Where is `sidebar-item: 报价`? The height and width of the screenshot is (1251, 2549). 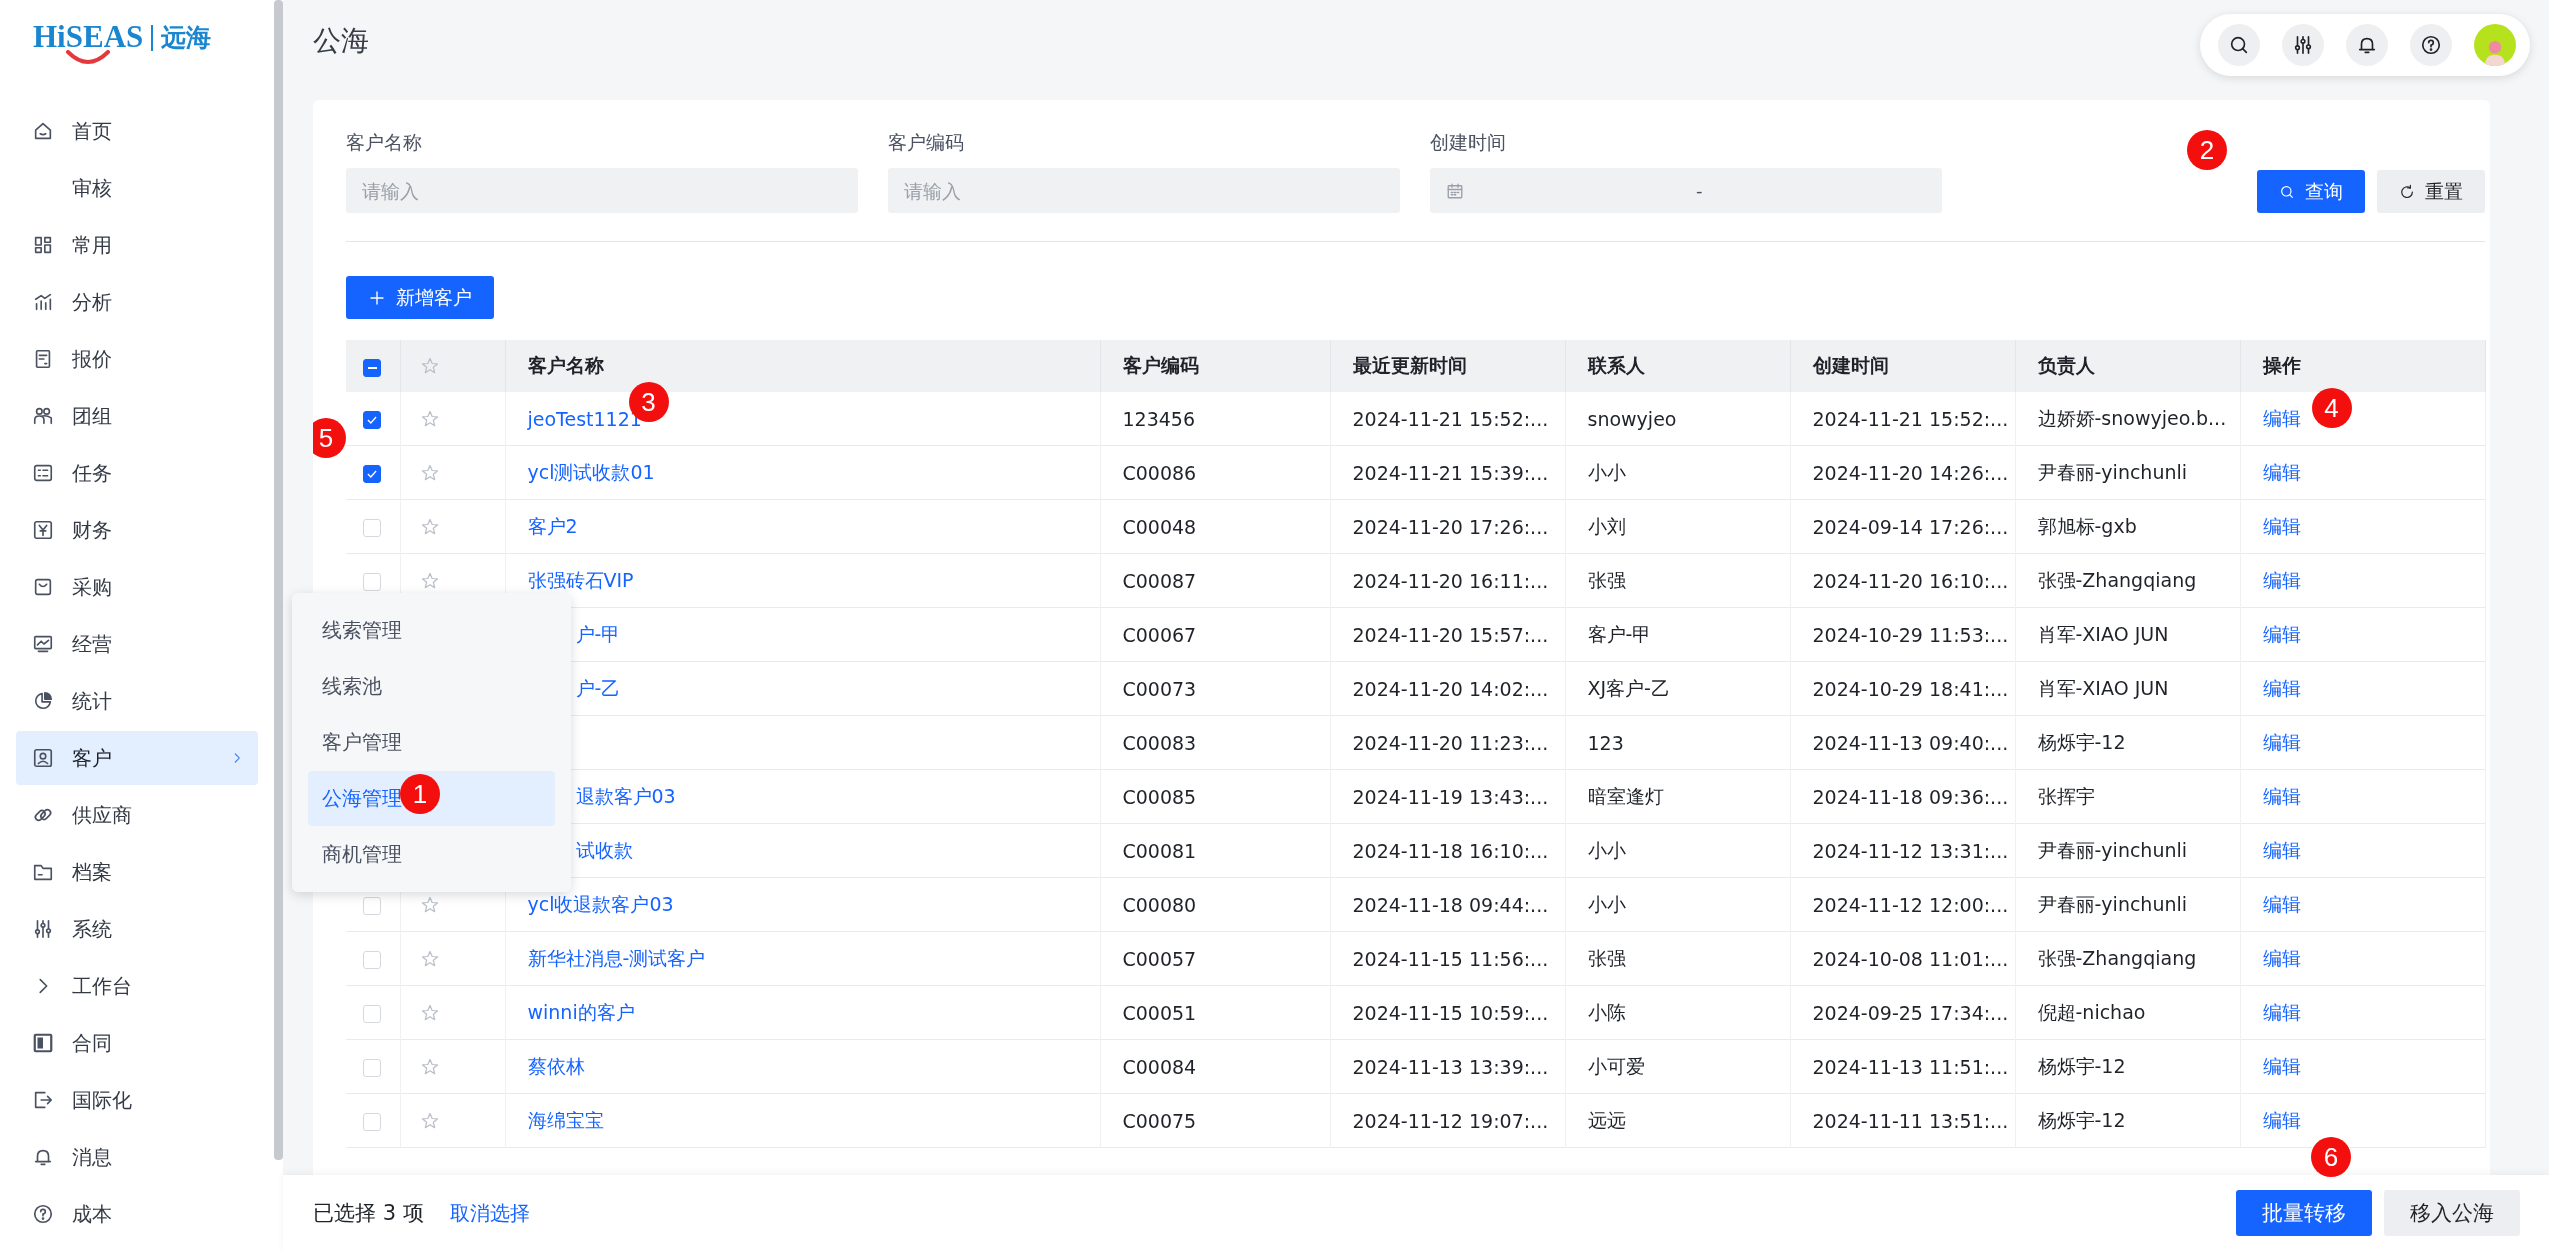
sidebar-item: 报价 is located at coordinates (137, 359).